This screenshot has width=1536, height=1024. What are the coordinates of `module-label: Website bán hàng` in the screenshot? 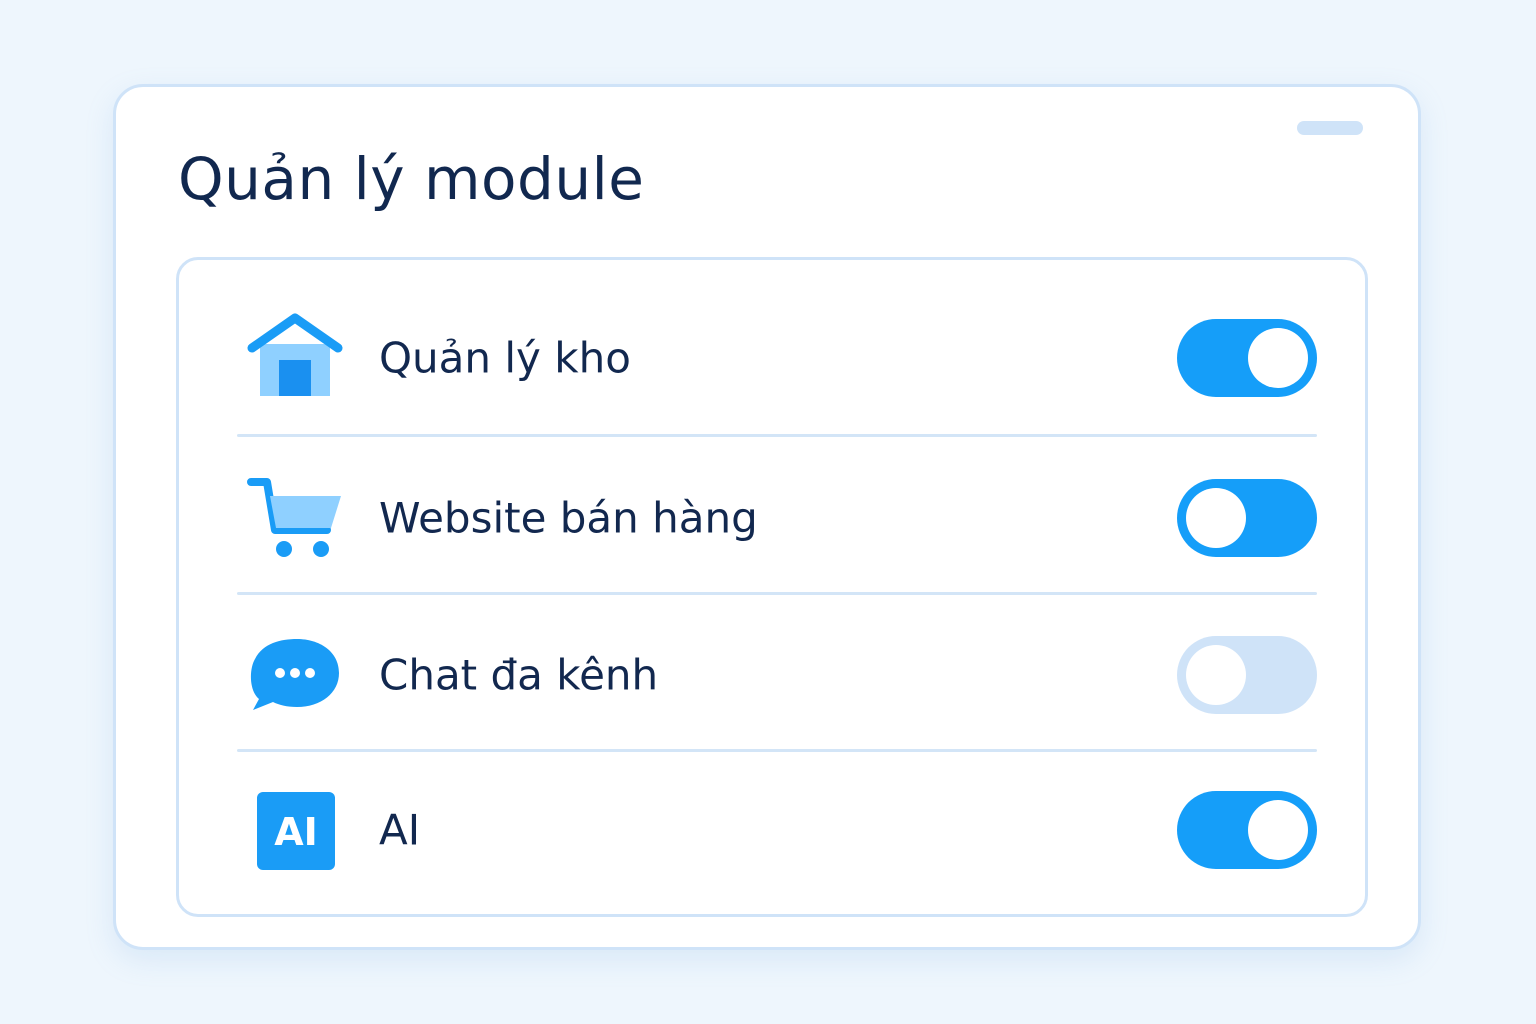 It's located at (568, 518).